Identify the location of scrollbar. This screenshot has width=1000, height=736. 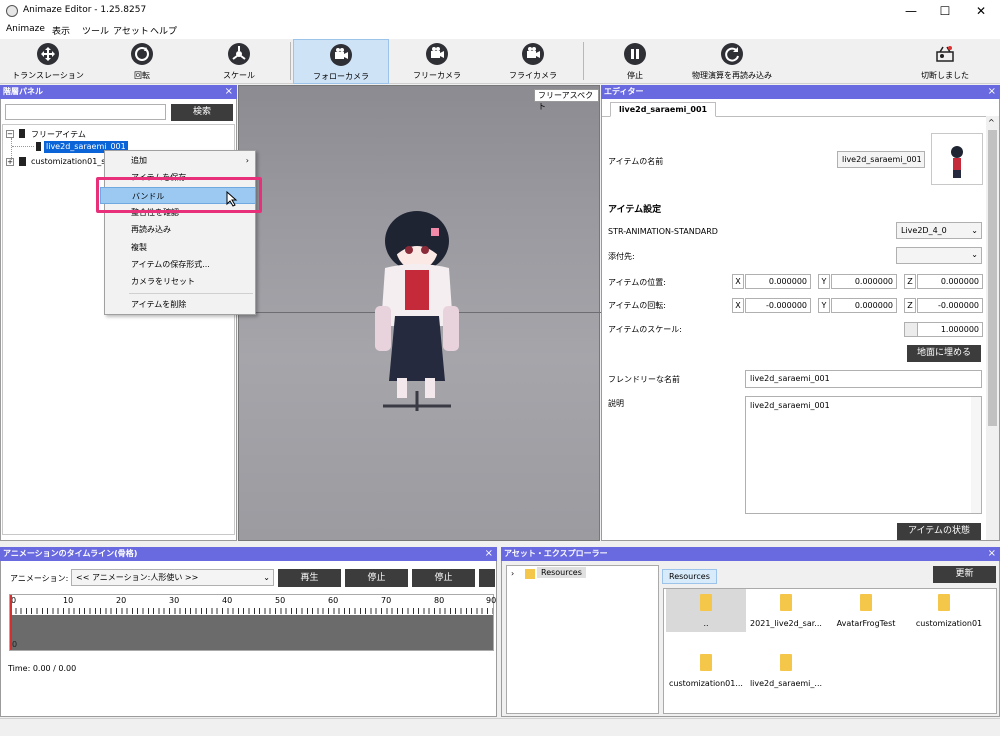
(976, 455).